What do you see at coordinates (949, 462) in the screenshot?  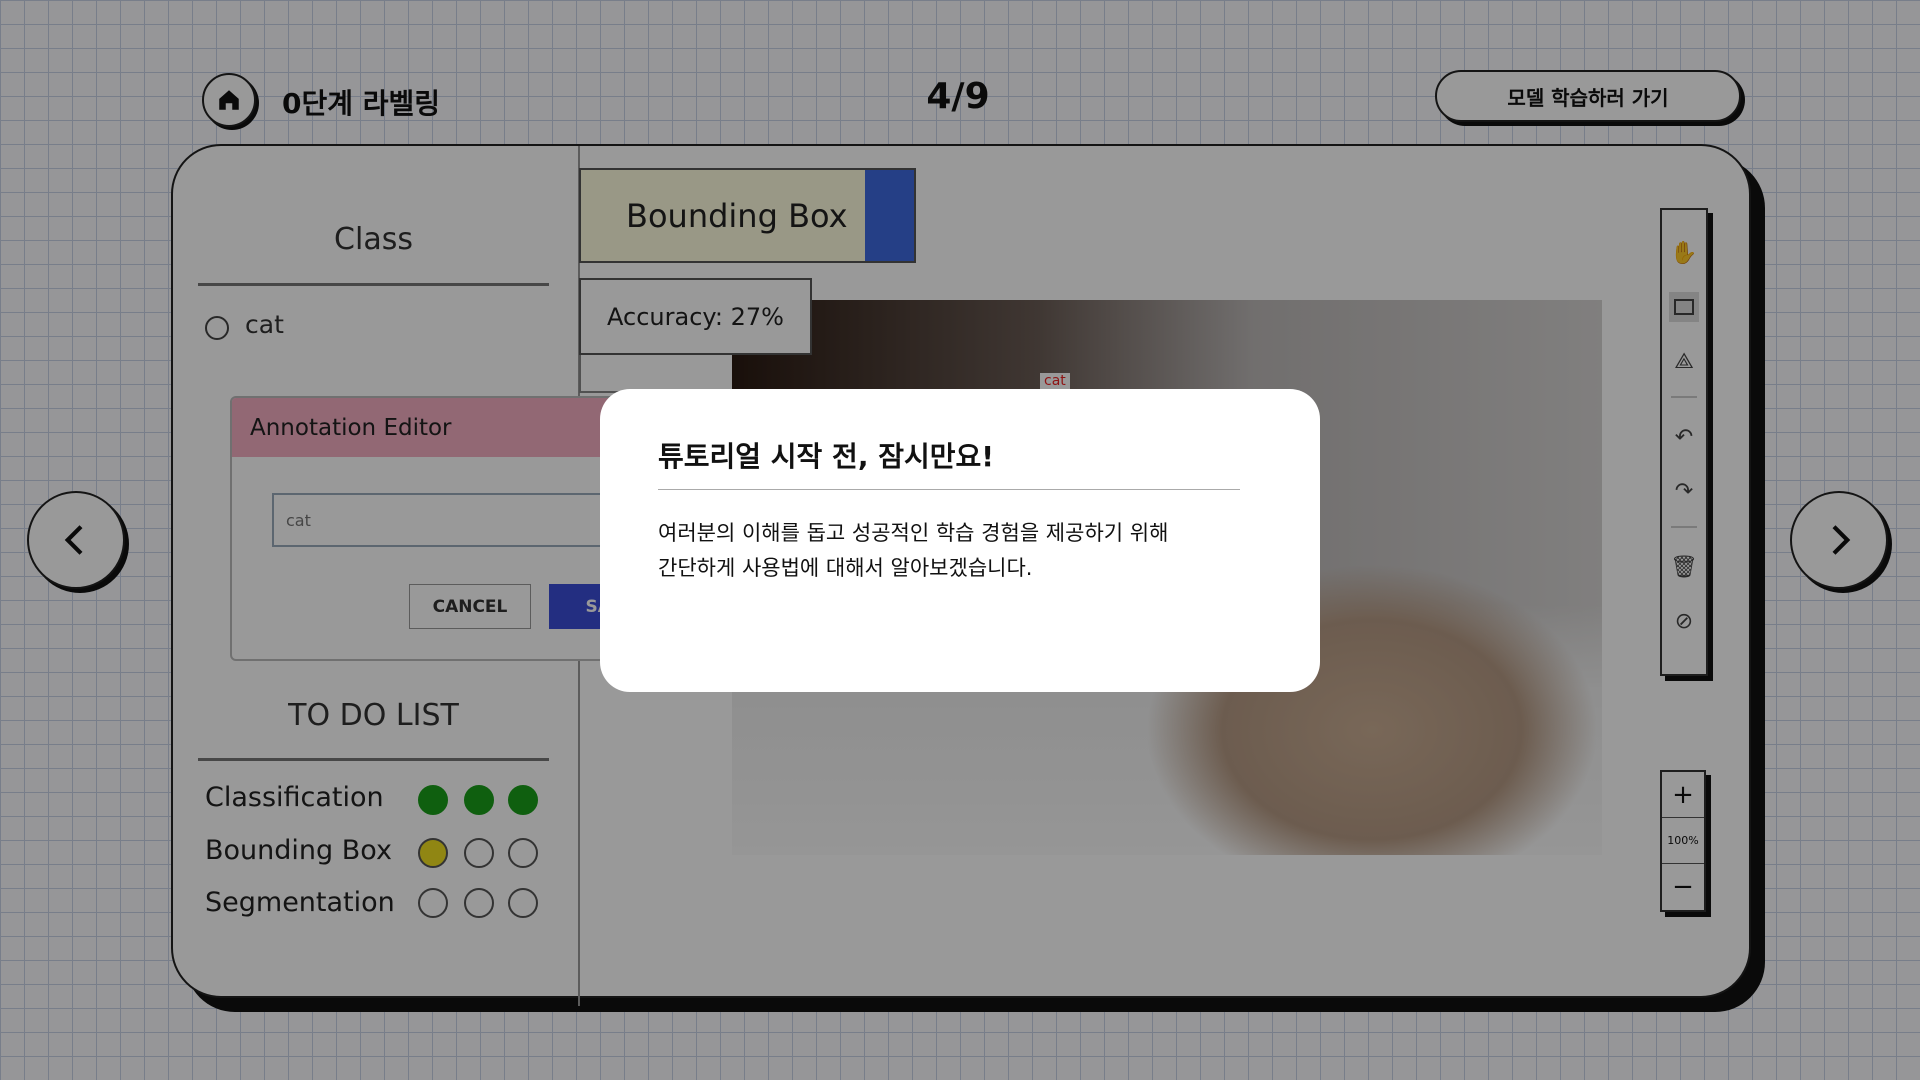 I see `modal-title: 튜토리얼 시작 전, 잠시만요!` at bounding box center [949, 462].